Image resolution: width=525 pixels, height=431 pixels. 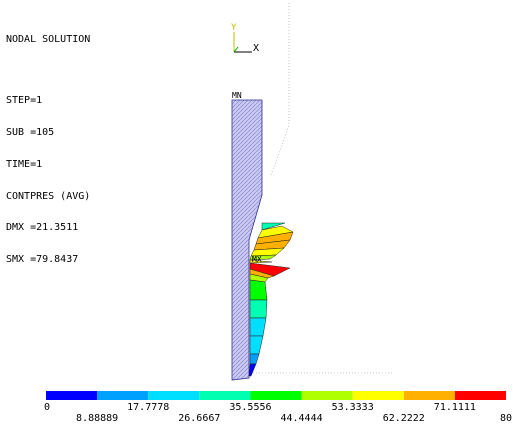 What do you see at coordinates (454, 407) in the screenshot?
I see `legend-tick-label-upper: 71.1111` at bounding box center [454, 407].